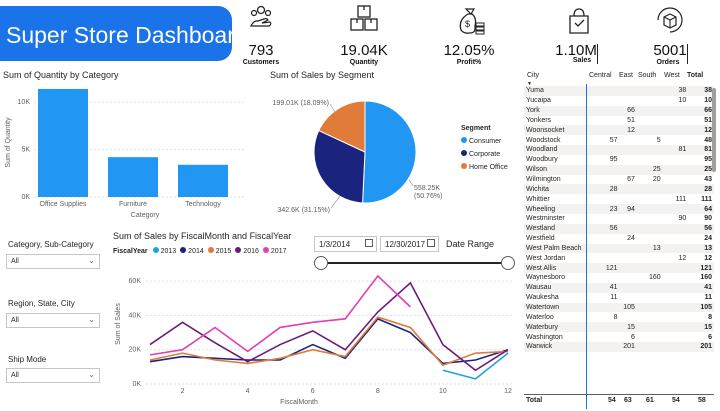 This screenshot has width=720, height=411. I want to click on kpi-value: 19.04K, so click(364, 50).